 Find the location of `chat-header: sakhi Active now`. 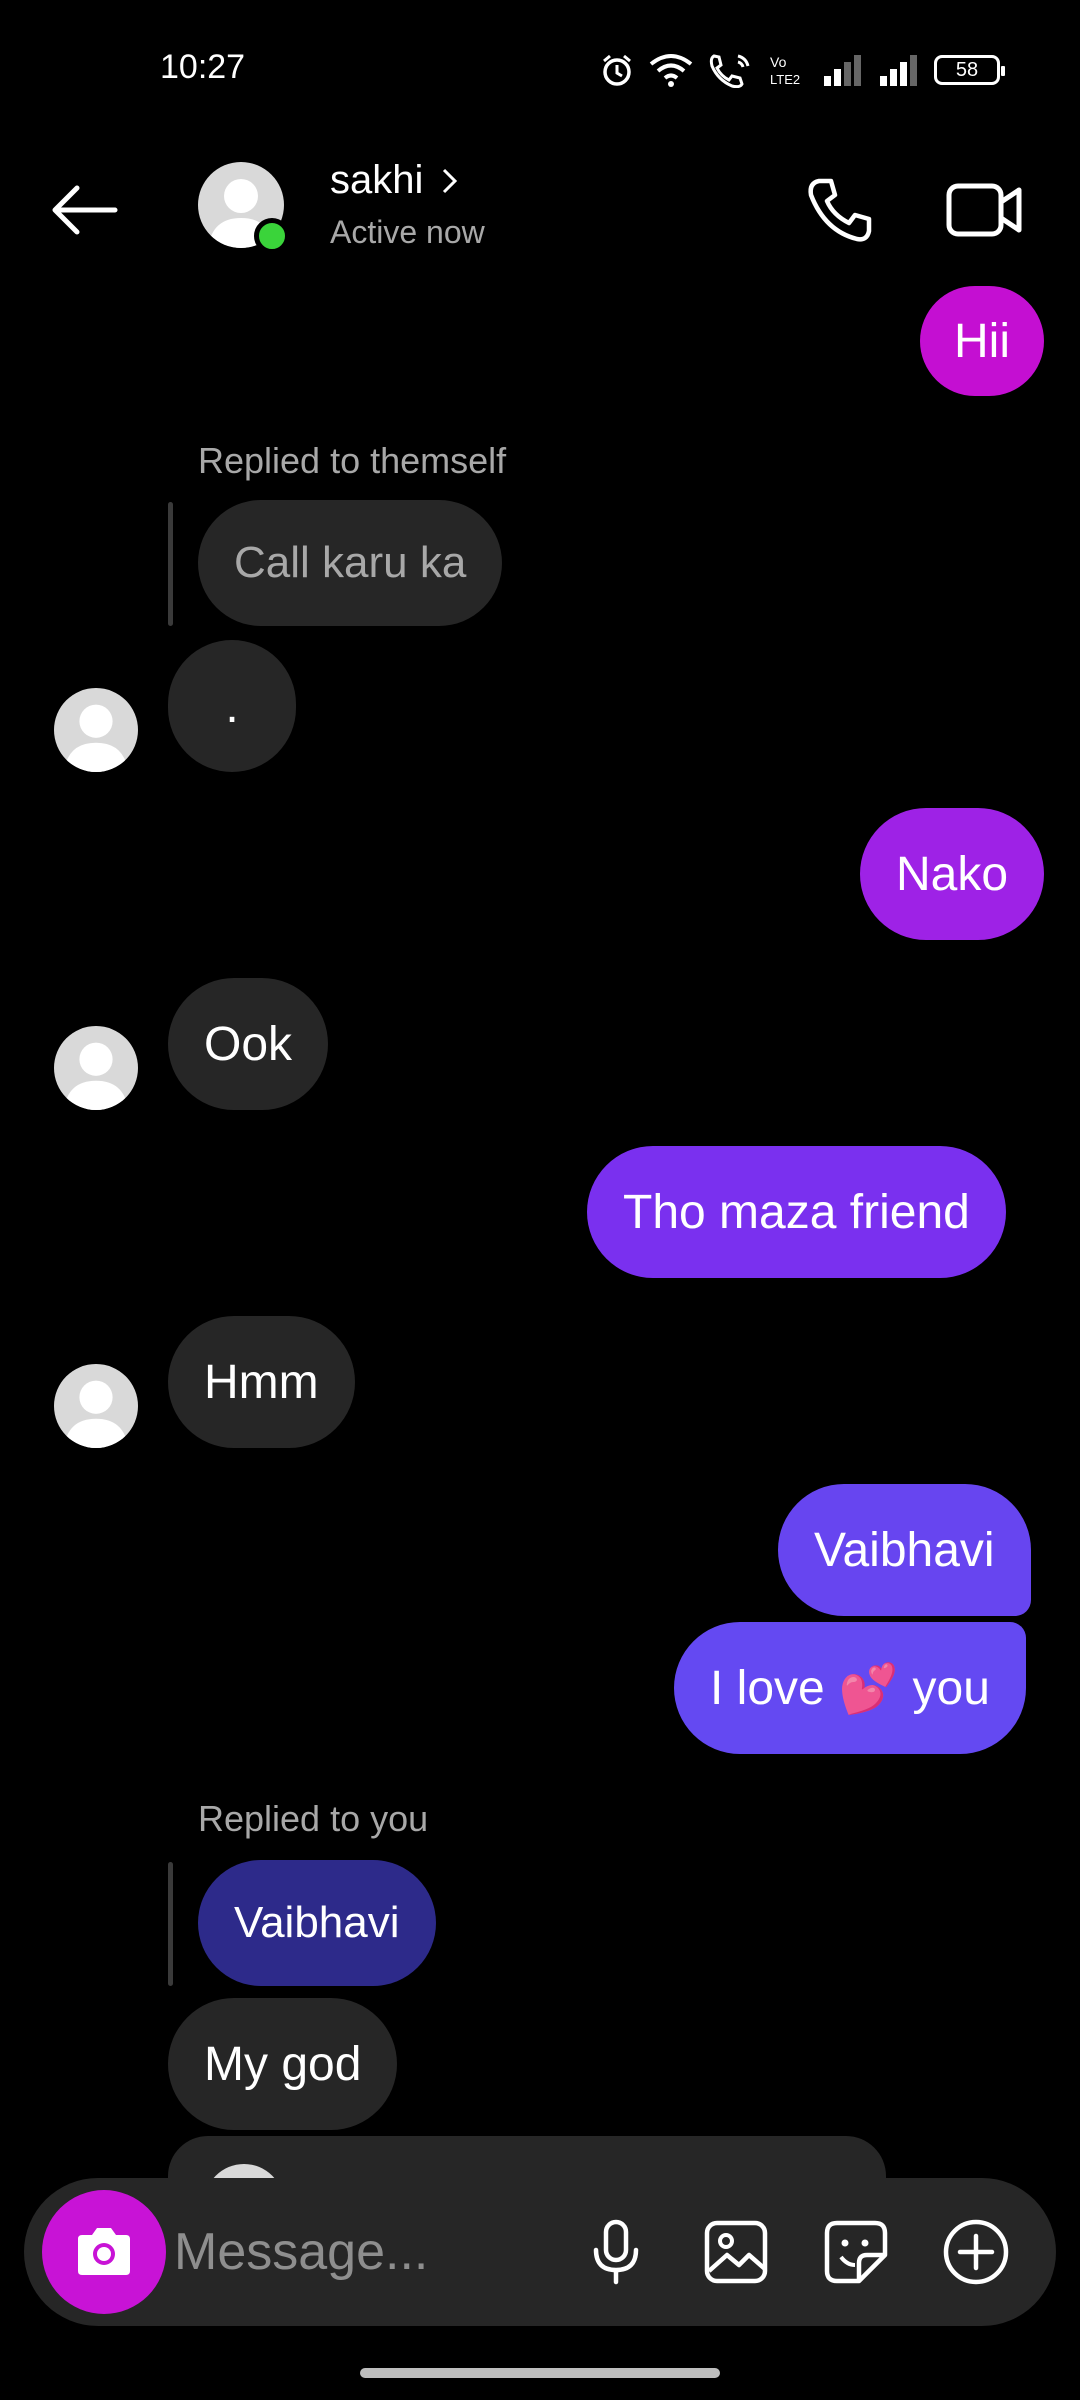

chat-header: sakhi Active now is located at coordinates (540, 215).